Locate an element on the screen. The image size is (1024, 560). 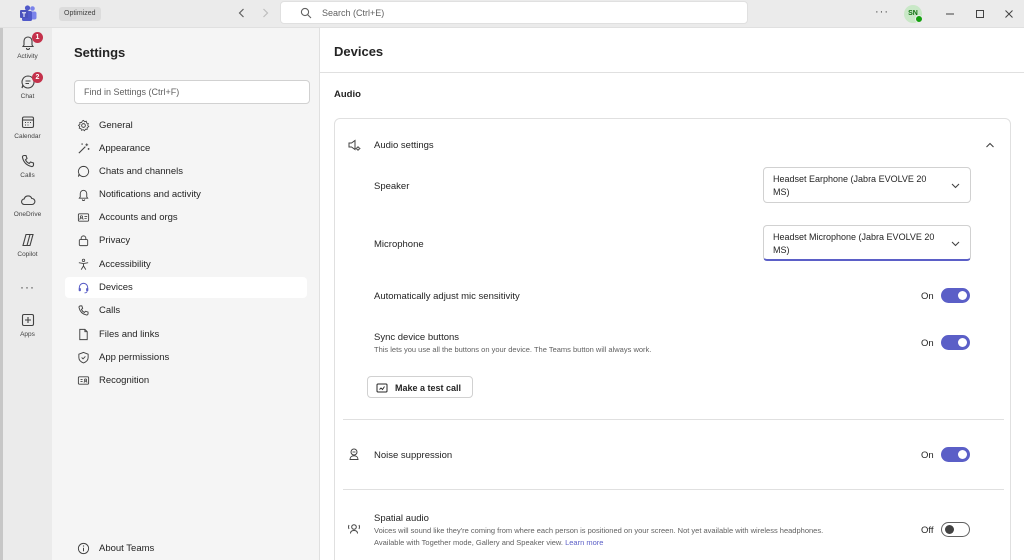
nav-item-accounts: Accounts and orgs is located at coordinates (186, 217).